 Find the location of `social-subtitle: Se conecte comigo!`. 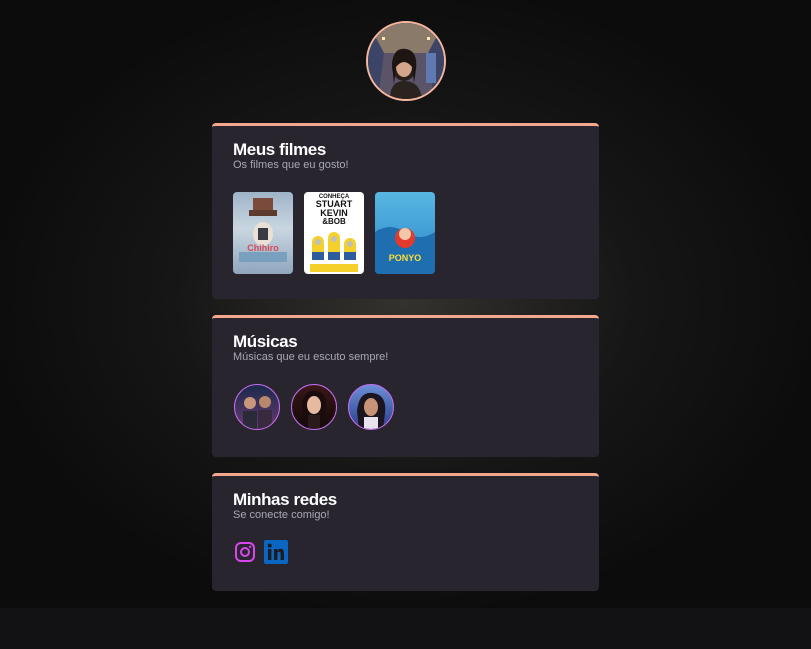

social-subtitle: Se conecte comigo! is located at coordinates (281, 515).